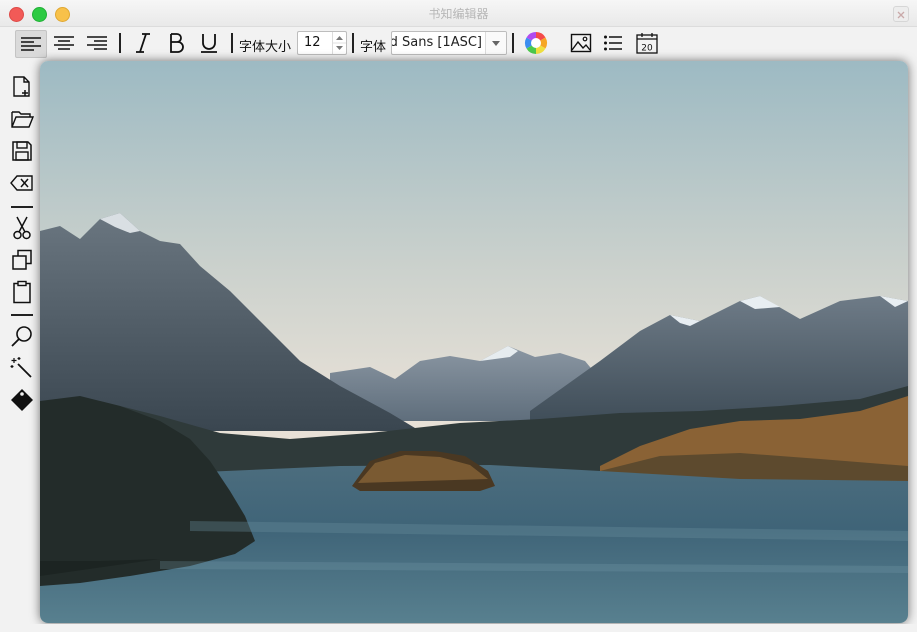 Image resolution: width=917 pixels, height=632 pixels. I want to click on window-title: 书知编辑器, so click(458, 14).